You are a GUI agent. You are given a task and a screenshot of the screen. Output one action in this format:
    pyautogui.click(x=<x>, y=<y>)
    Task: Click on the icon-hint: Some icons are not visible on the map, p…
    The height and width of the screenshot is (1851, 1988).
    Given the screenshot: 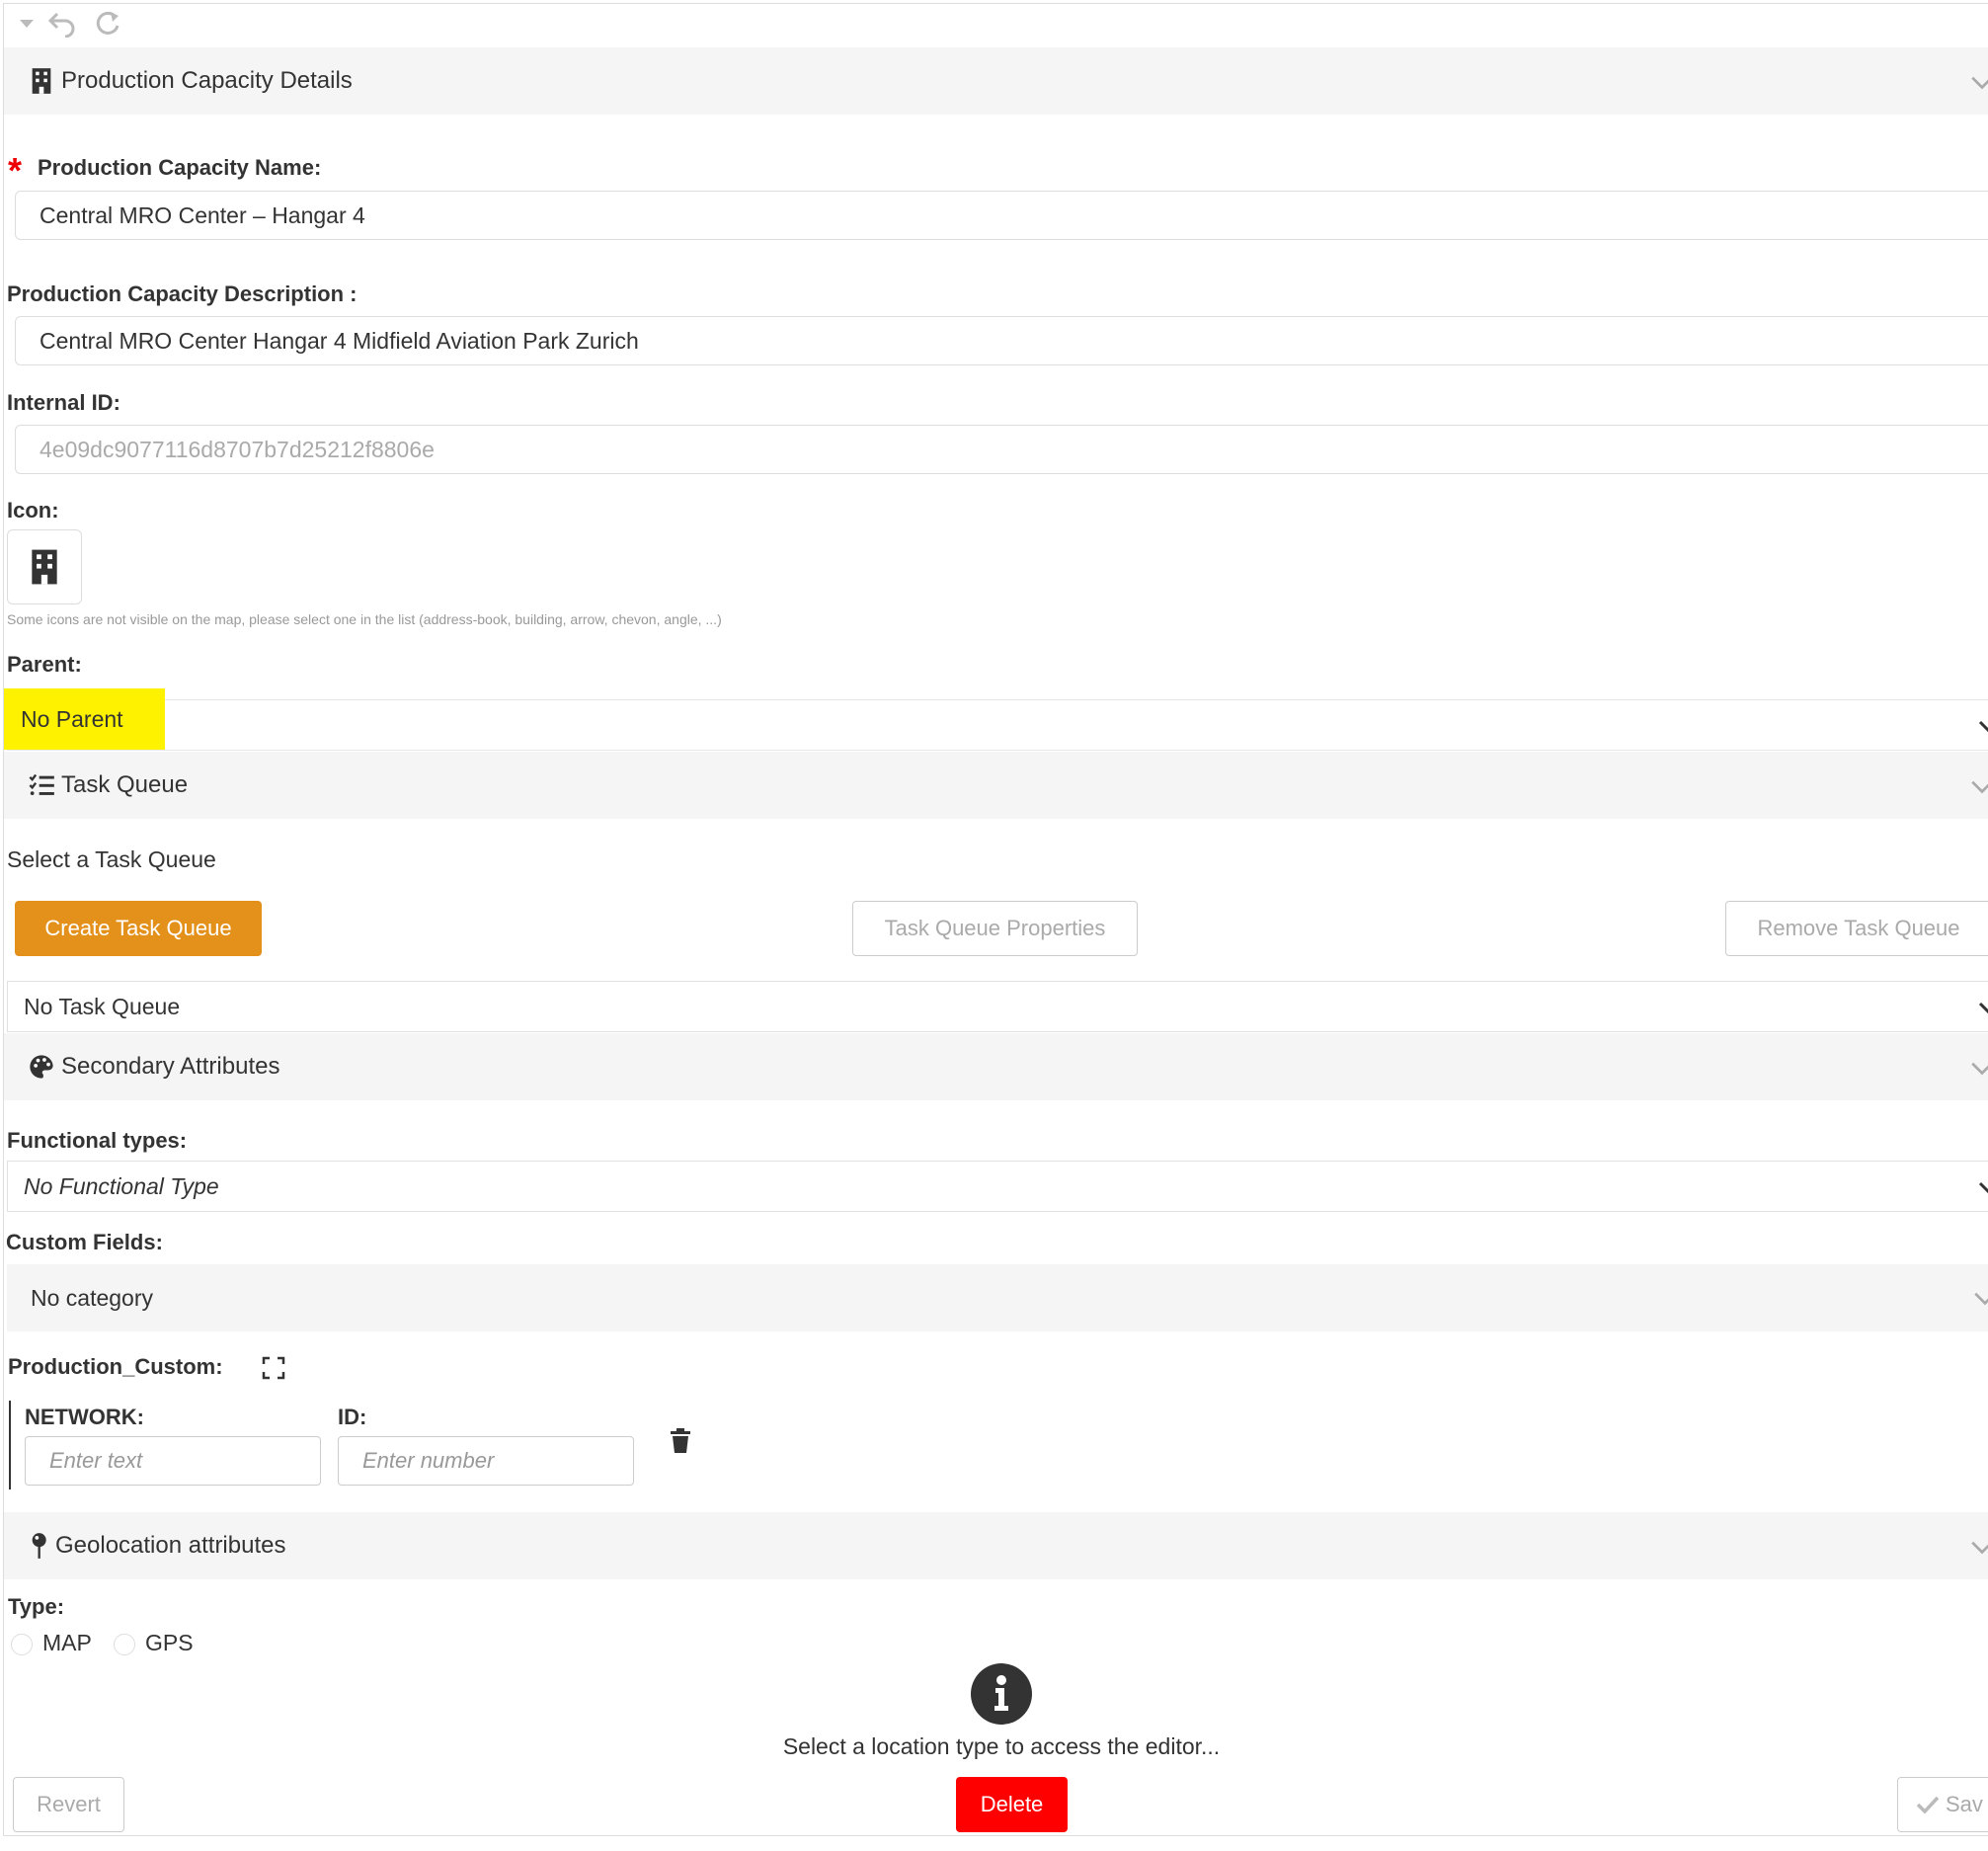 What is the action you would take?
    pyautogui.click(x=365, y=619)
    